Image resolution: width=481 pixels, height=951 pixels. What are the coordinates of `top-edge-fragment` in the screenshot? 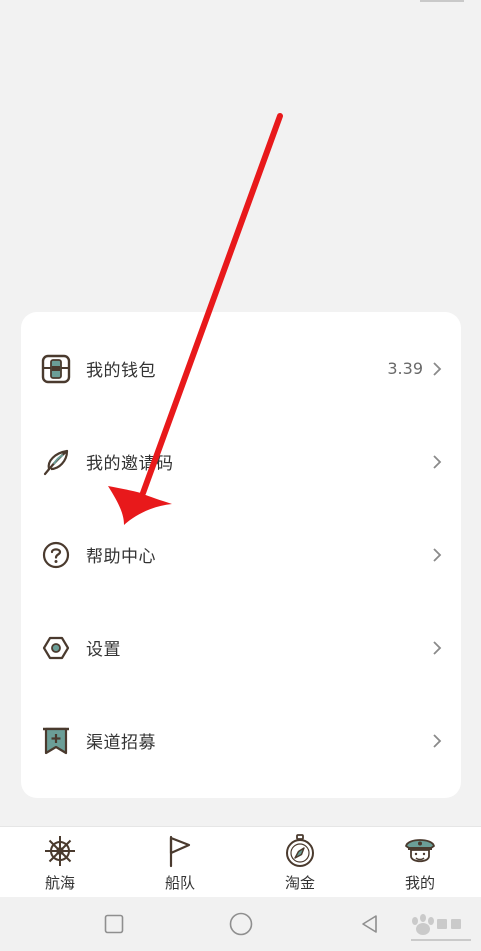 It's located at (442, 1).